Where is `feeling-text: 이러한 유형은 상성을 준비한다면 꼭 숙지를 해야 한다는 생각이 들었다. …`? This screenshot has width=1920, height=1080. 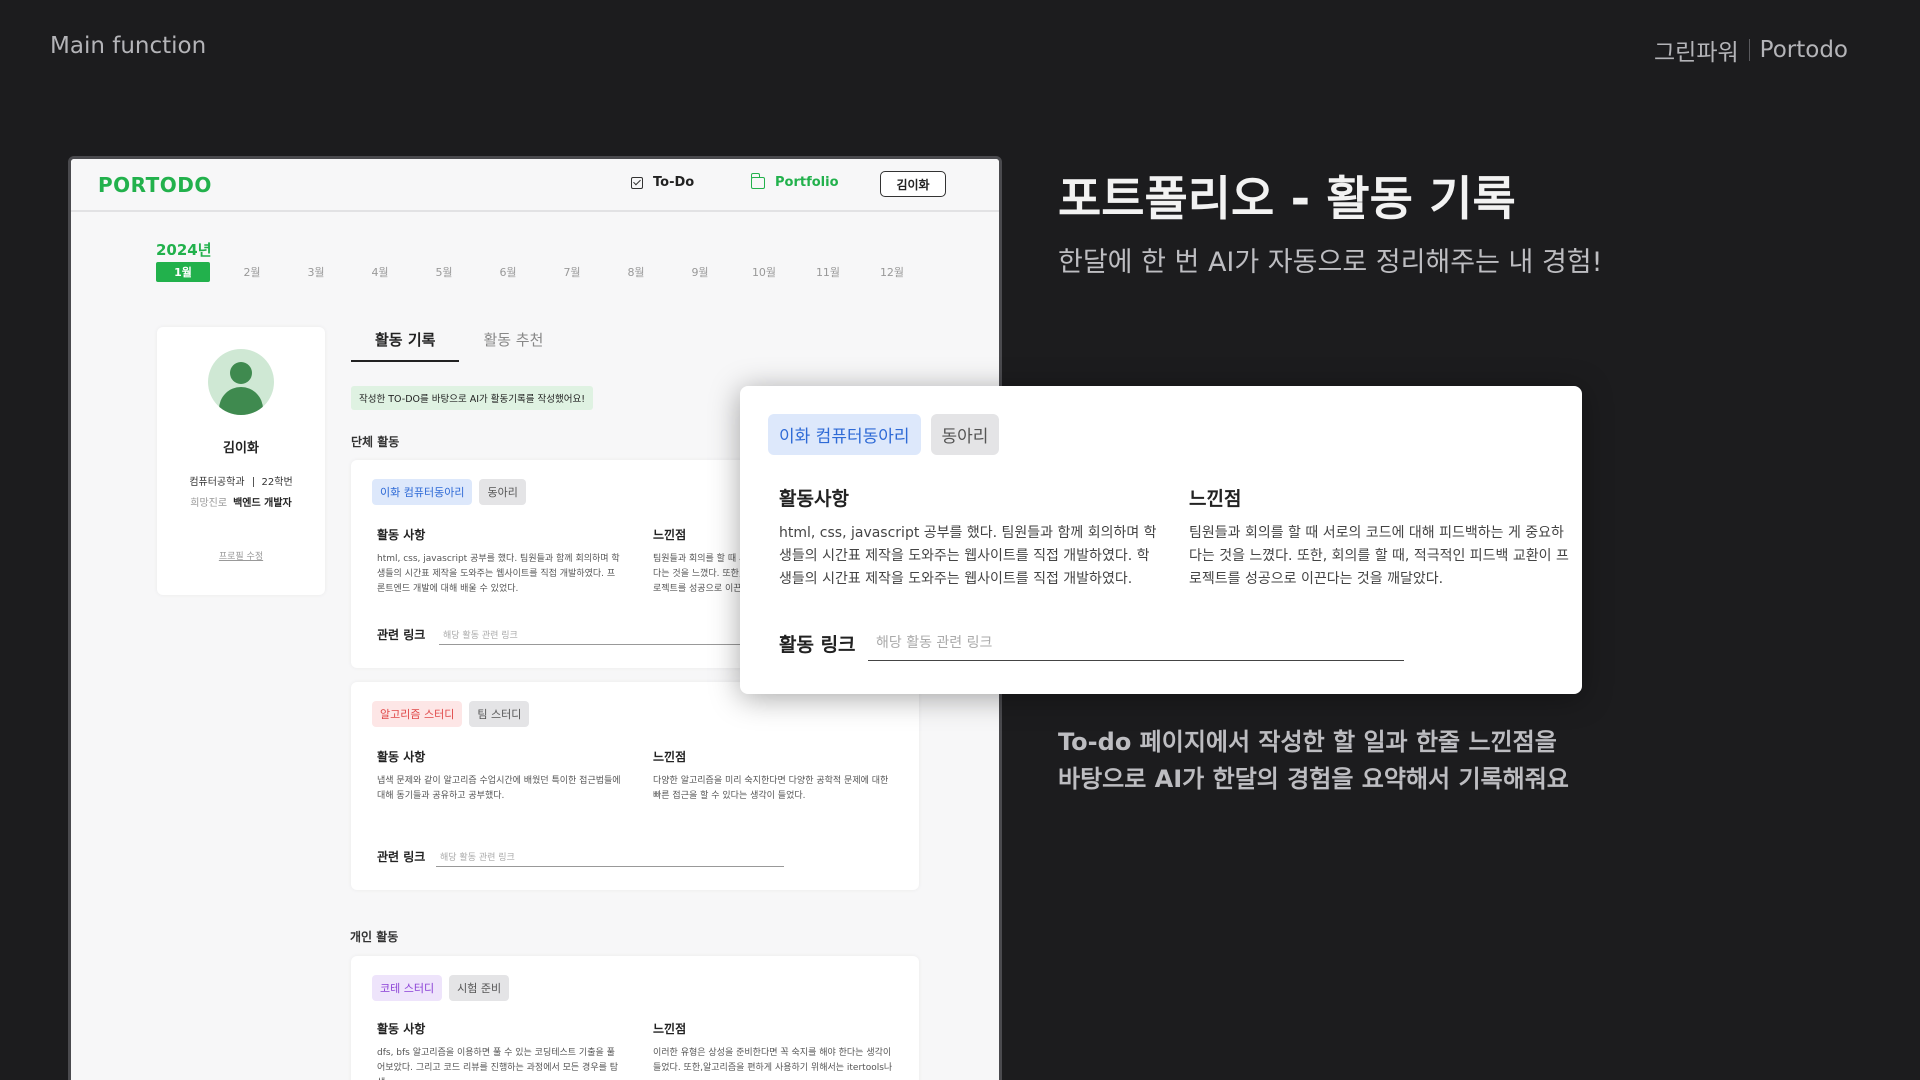 feeling-text: 이러한 유형은 상성을 준비한다면 꼭 숙지를 해야 한다는 생각이 들었다. … is located at coordinates (773, 1060).